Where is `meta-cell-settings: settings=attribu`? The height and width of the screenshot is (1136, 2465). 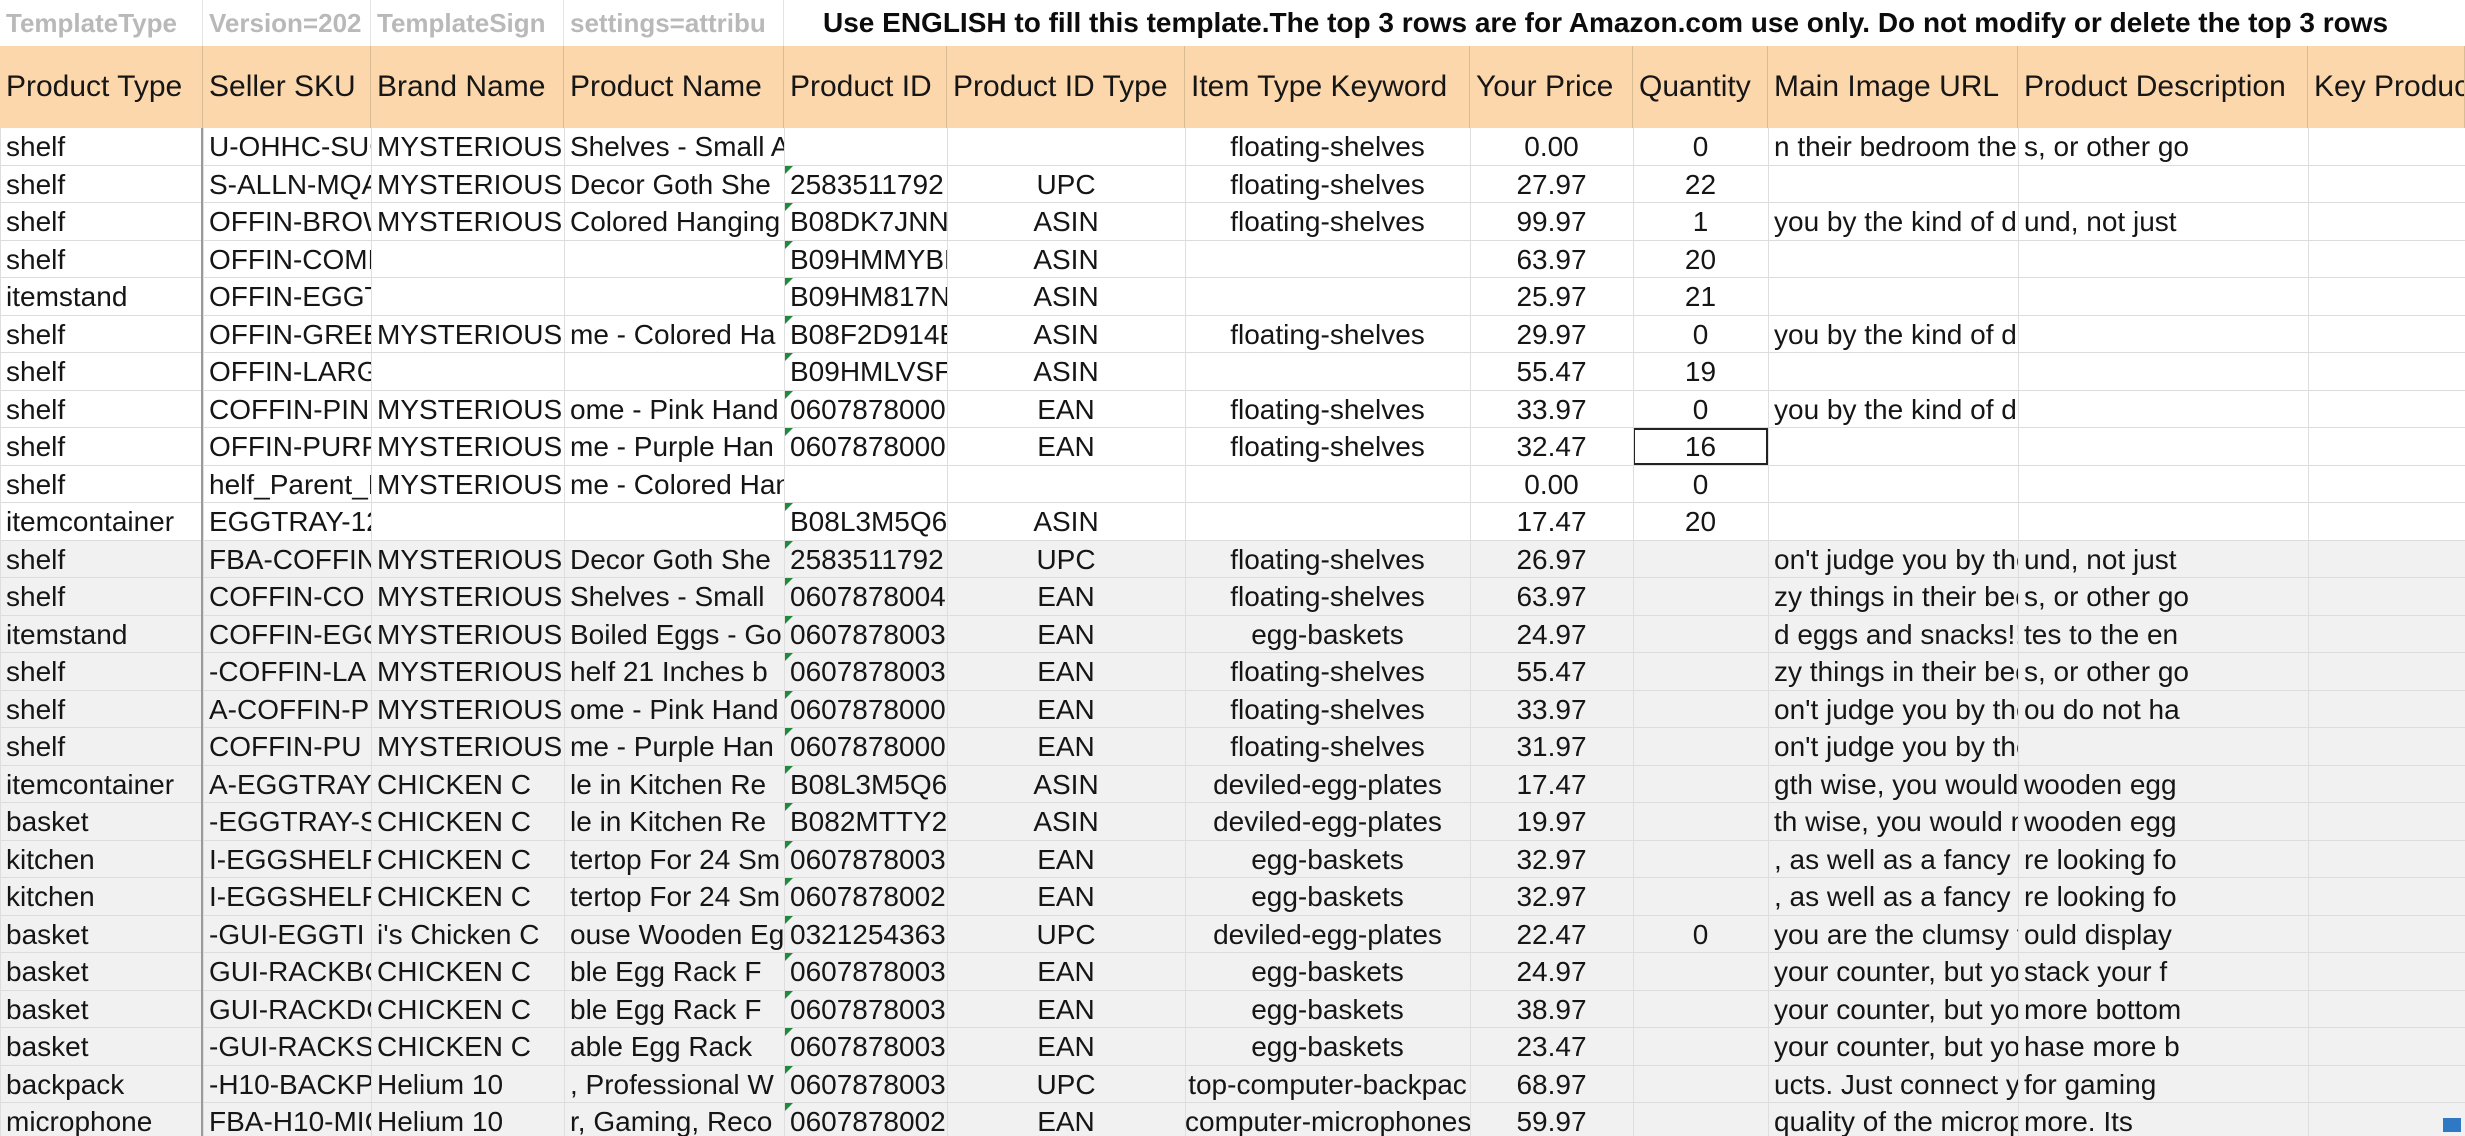
meta-cell-settings: settings=attribu is located at coordinates (674, 23).